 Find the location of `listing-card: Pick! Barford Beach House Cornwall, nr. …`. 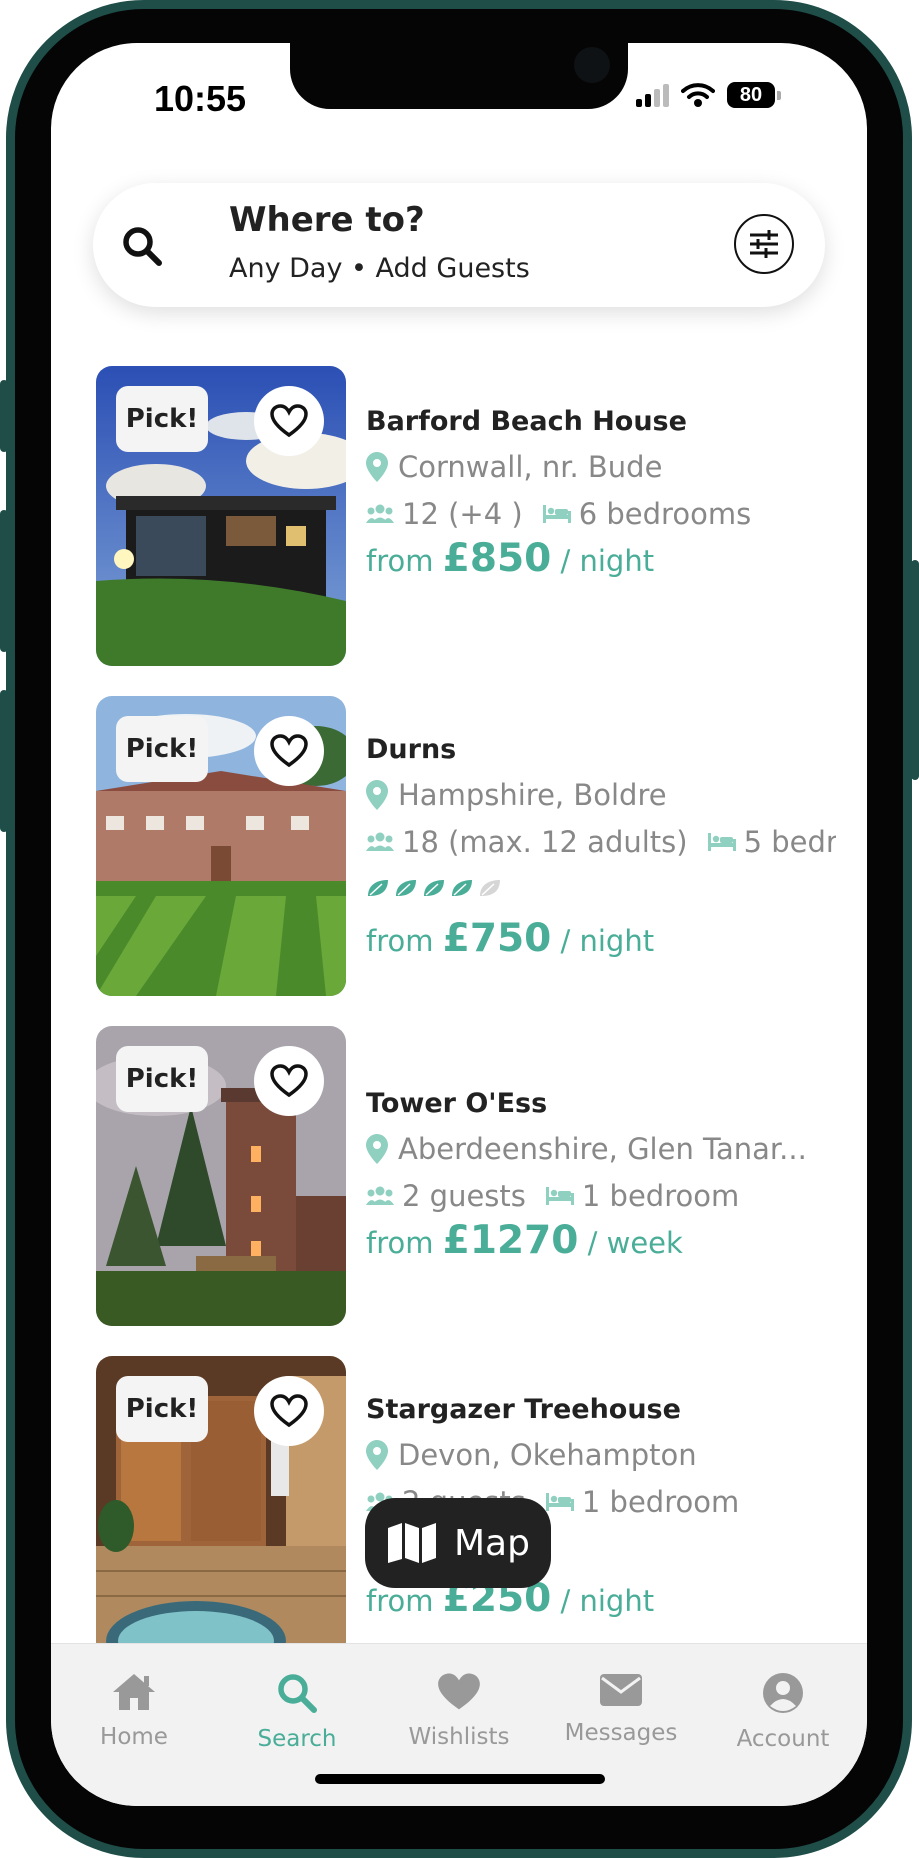

listing-card: Pick! Barford Beach House Cornwall, nr. … is located at coordinates (476, 516).